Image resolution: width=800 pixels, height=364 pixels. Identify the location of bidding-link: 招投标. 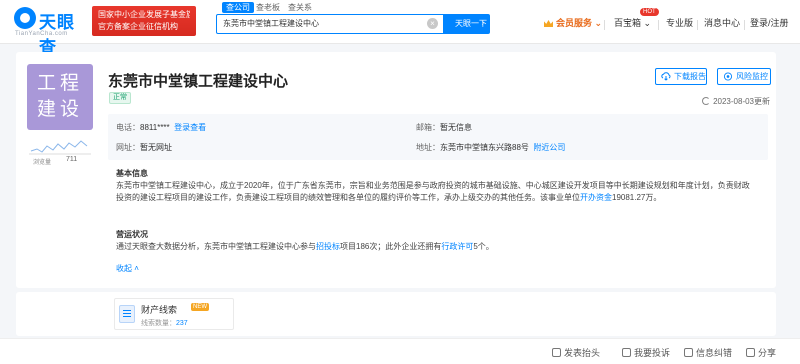
(328, 246).